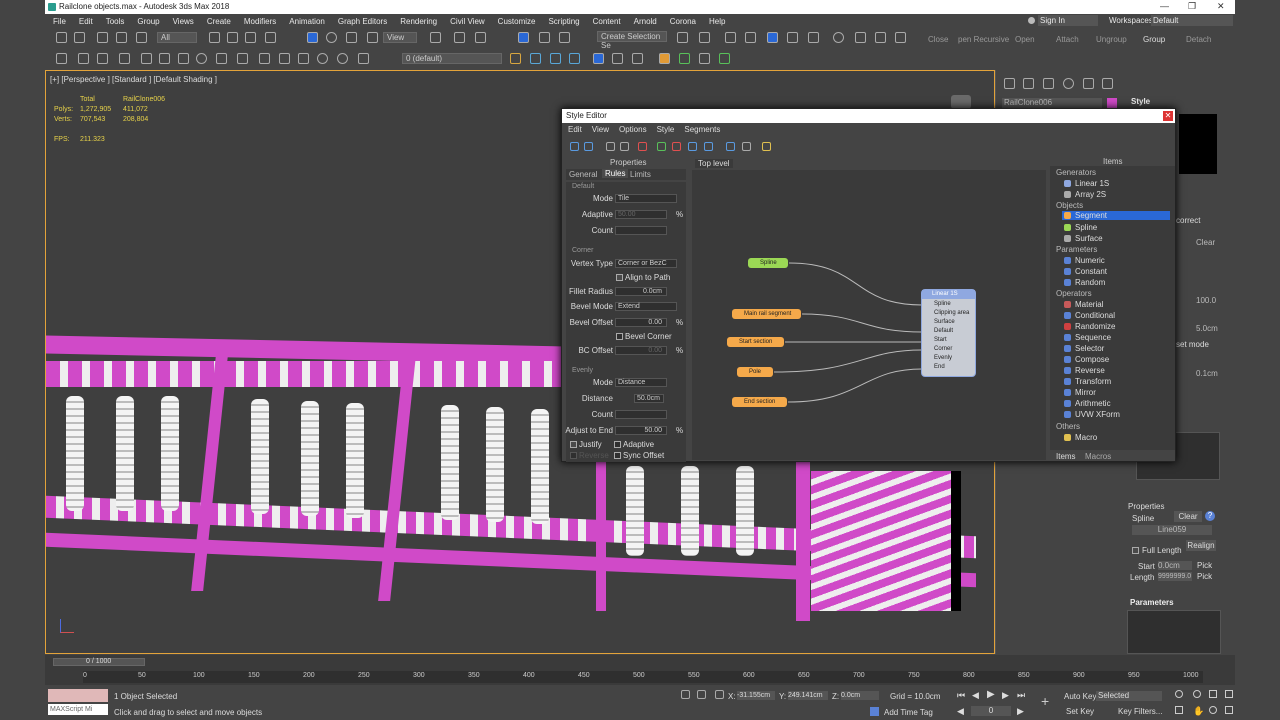  What do you see at coordinates (312, 37) in the screenshot?
I see `move-icon` at bounding box center [312, 37].